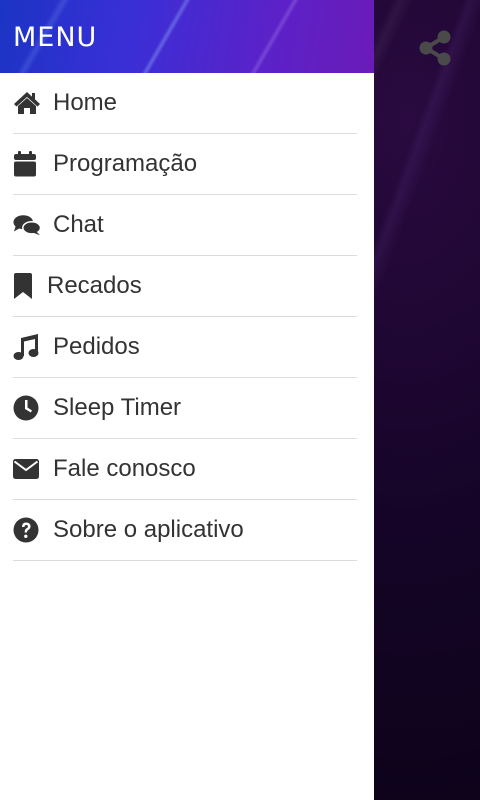 This screenshot has width=480, height=800. I want to click on menu-item-sleep-timer: Sleep Timer, so click(185, 408).